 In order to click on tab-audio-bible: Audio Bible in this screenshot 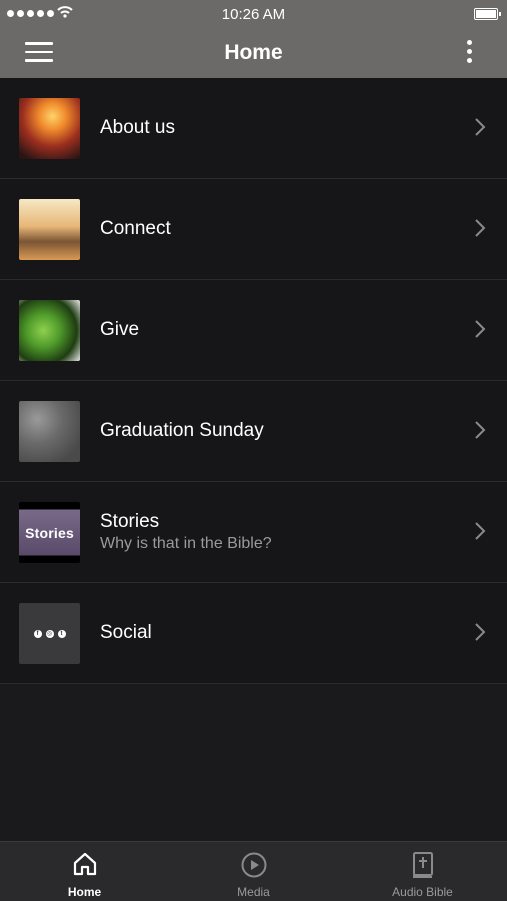, I will do `click(422, 871)`.